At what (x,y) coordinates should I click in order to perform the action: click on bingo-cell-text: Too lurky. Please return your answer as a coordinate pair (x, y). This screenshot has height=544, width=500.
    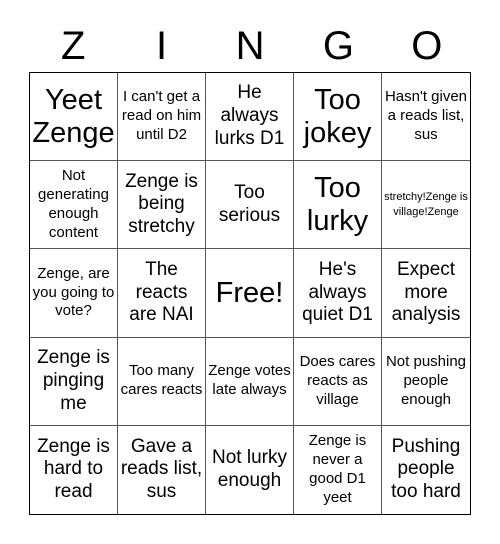
    Looking at the image, I should click on (337, 204).